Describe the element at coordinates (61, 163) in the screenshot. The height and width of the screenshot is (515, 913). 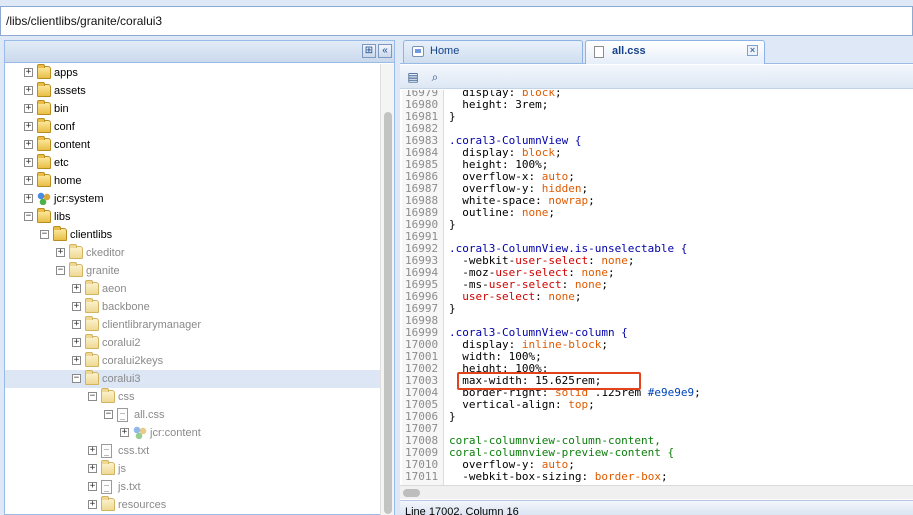
I see `tree-node-label: etc` at that location.